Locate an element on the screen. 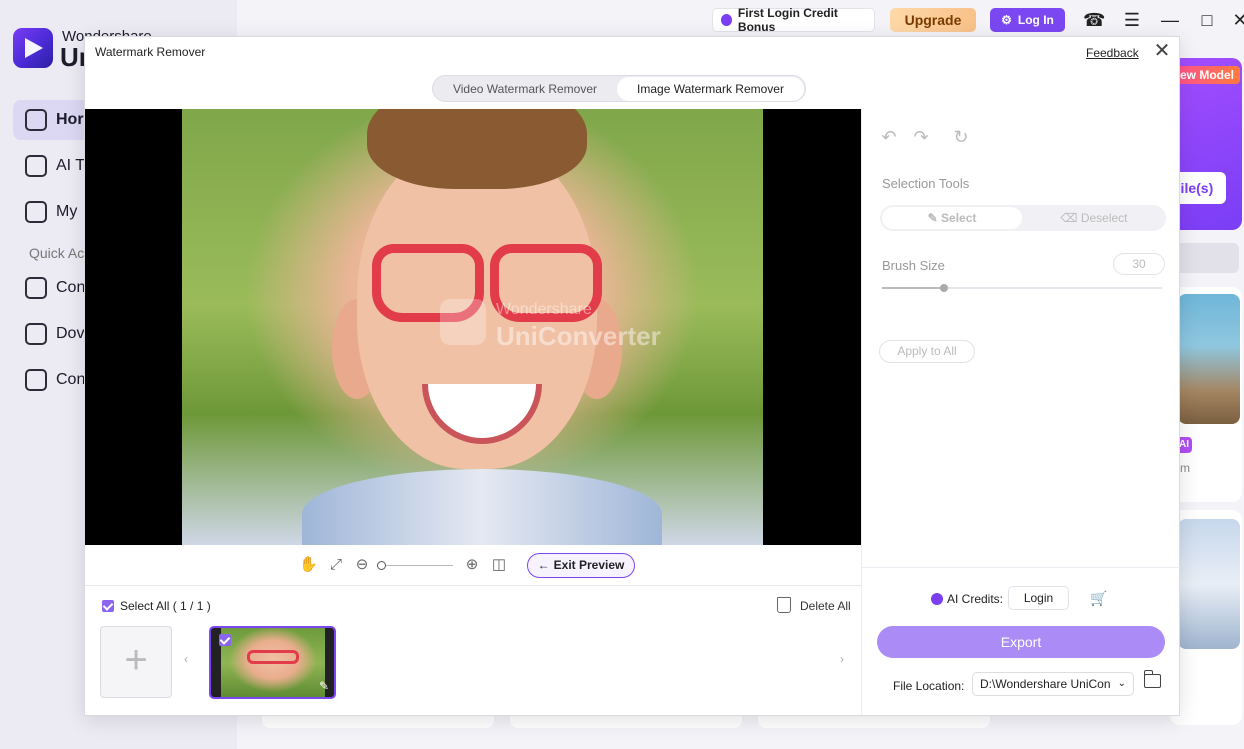 The image size is (1244, 749). brush-size-slider-handle is located at coordinates (944, 288).